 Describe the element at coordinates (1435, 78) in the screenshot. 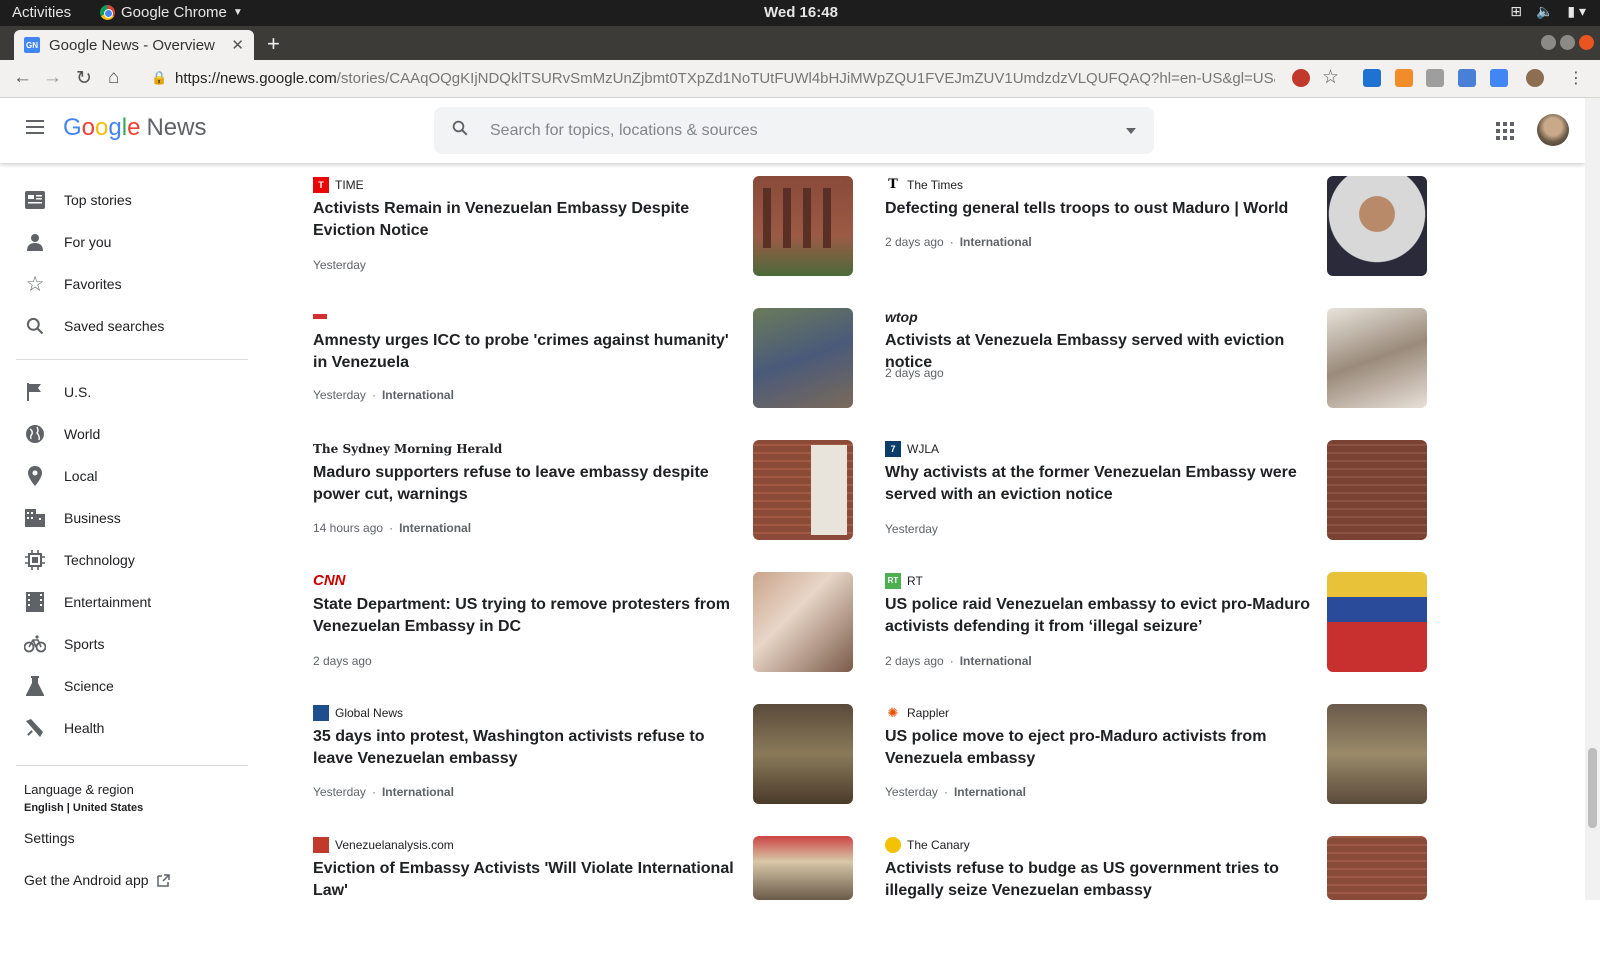

I see `extension-grey-icon` at that location.